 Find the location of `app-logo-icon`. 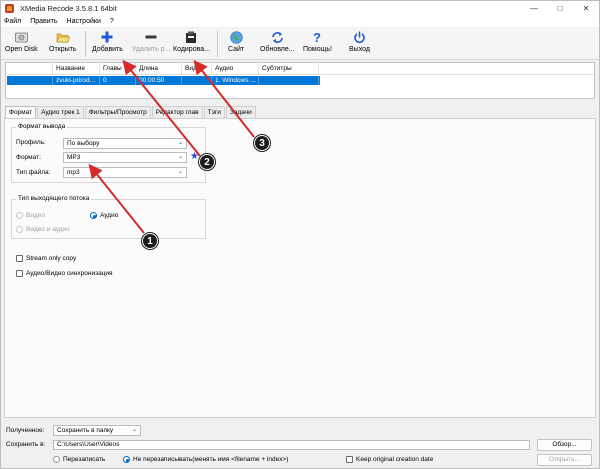

app-logo-icon is located at coordinates (9, 8).